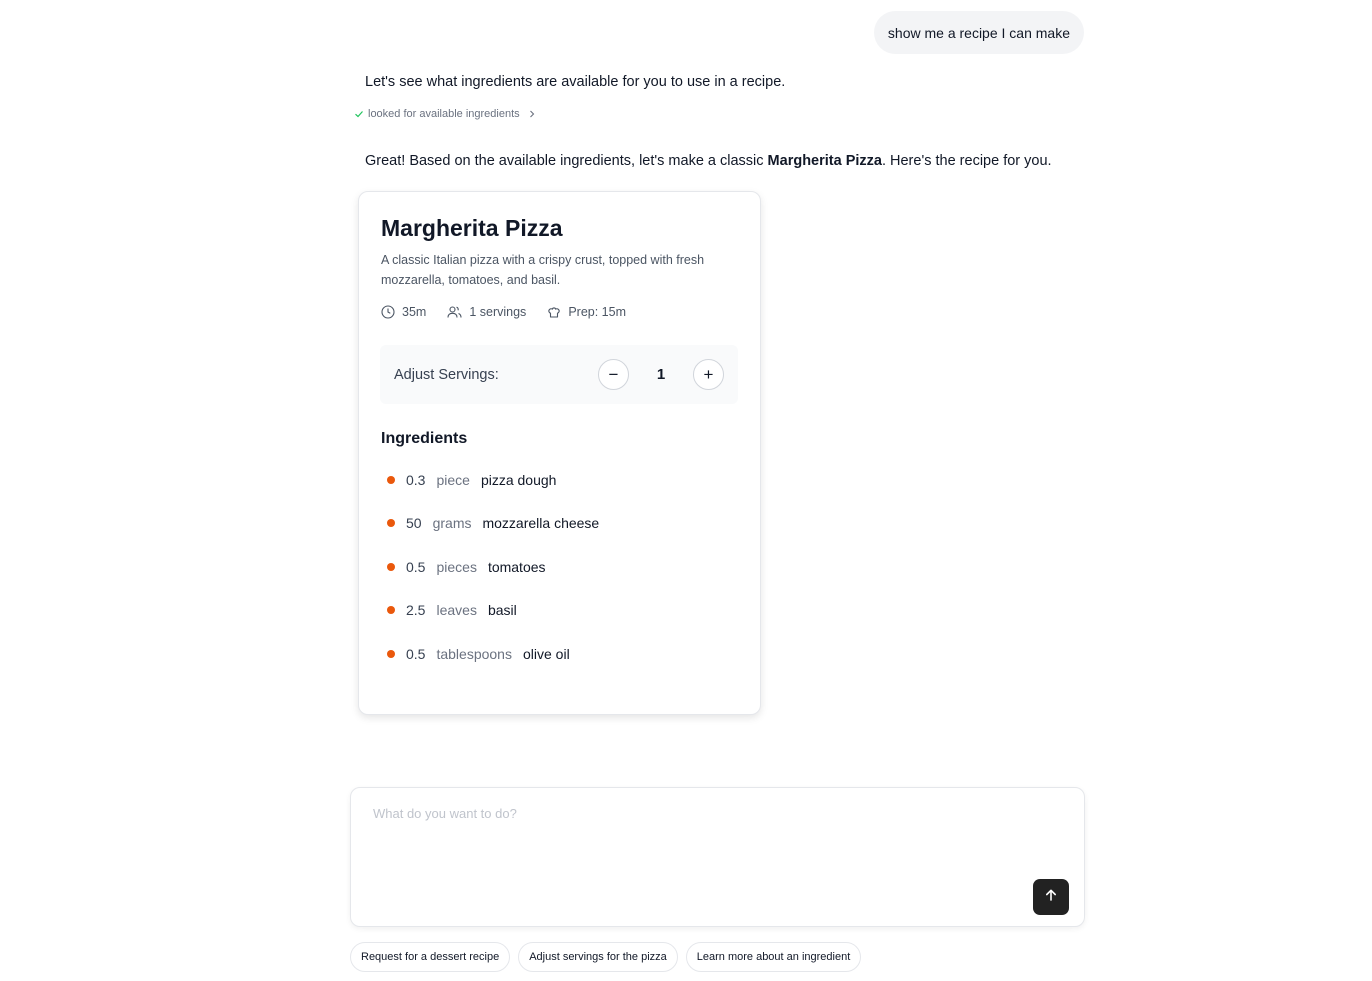  I want to click on ingredient-quantity: 0.3, so click(416, 480).